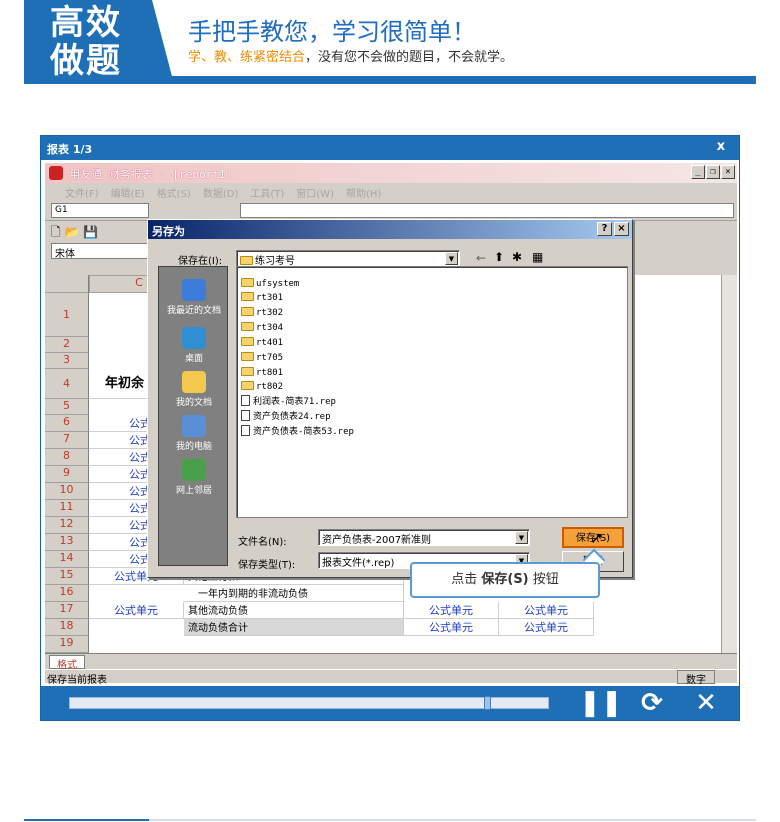  What do you see at coordinates (424, 537) in the screenshot?
I see `filename-input: 资产负债表-2007新准则 ▼` at bounding box center [424, 537].